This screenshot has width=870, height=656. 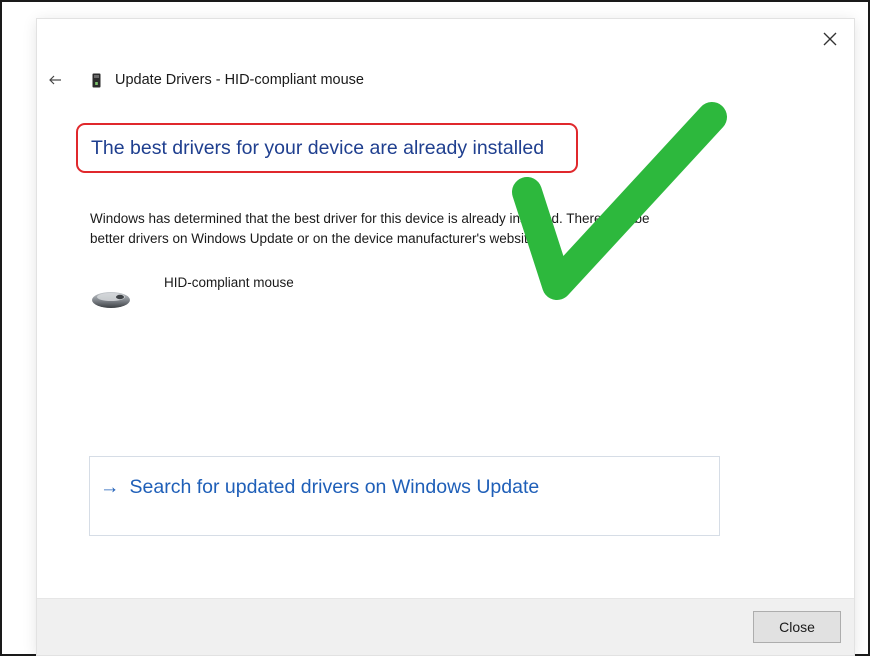 I want to click on device-name: HID-compliant mouse, so click(x=229, y=282).